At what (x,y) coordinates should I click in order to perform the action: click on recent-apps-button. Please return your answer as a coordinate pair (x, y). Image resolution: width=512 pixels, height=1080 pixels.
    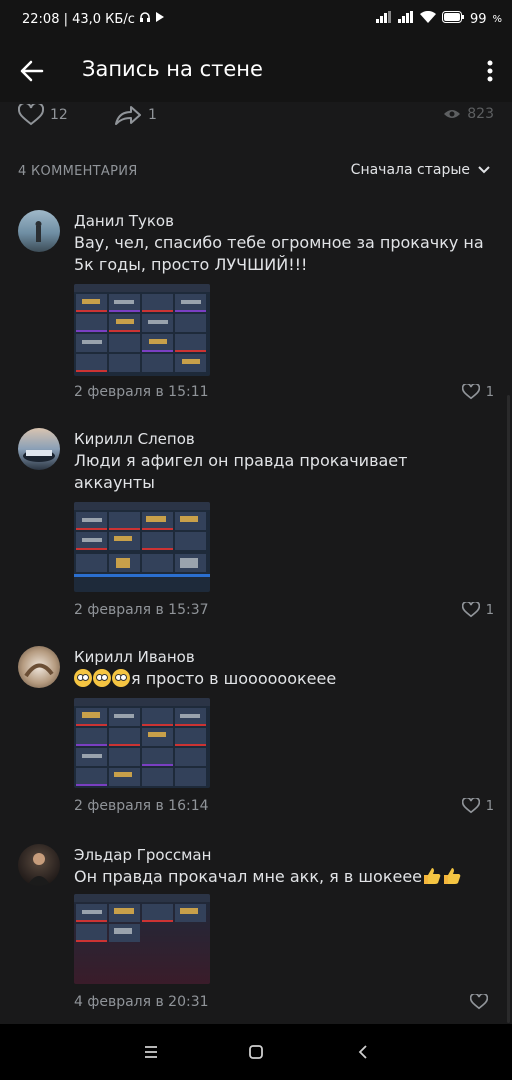
    Looking at the image, I should click on (151, 1052).